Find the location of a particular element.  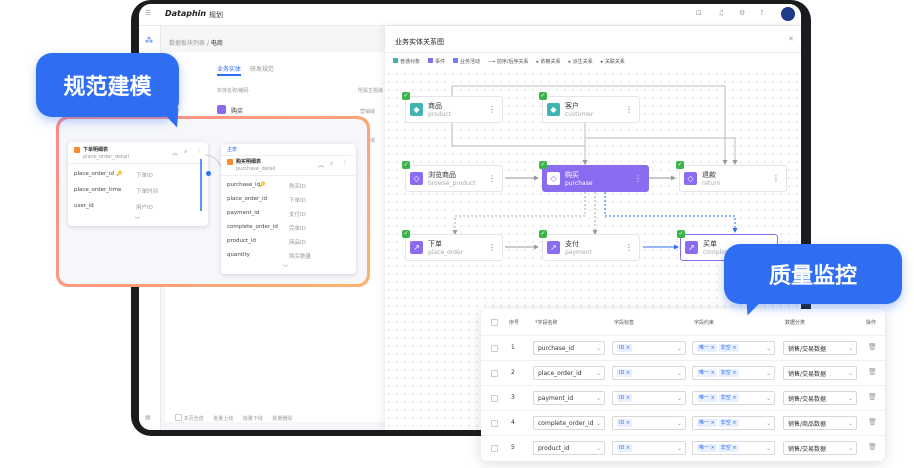

field-name-select: product_id ⌄ is located at coordinates (569, 448).